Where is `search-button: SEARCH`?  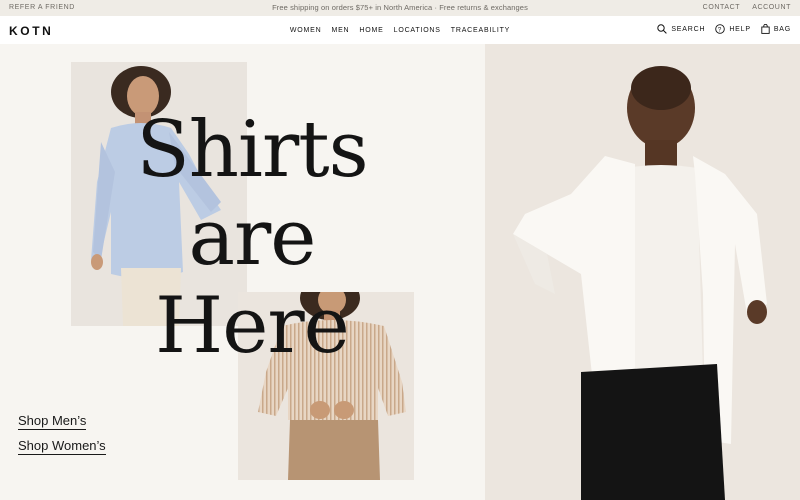 search-button: SEARCH is located at coordinates (681, 29).